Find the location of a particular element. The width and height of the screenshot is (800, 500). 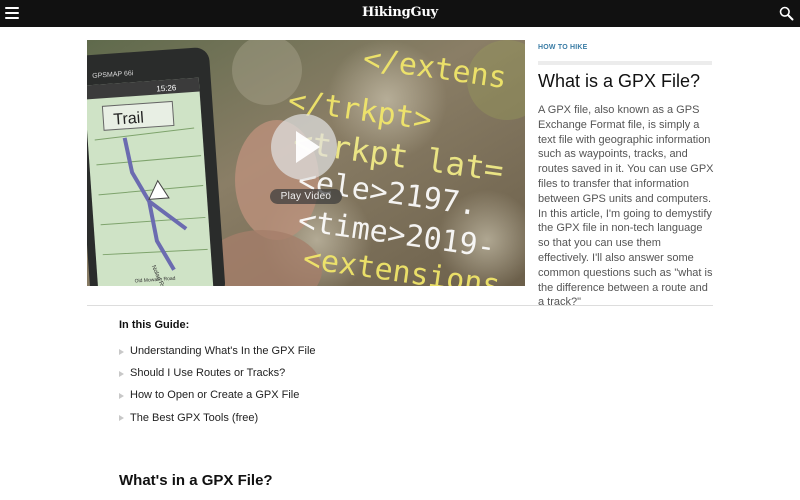

section-divider is located at coordinates (400, 305).